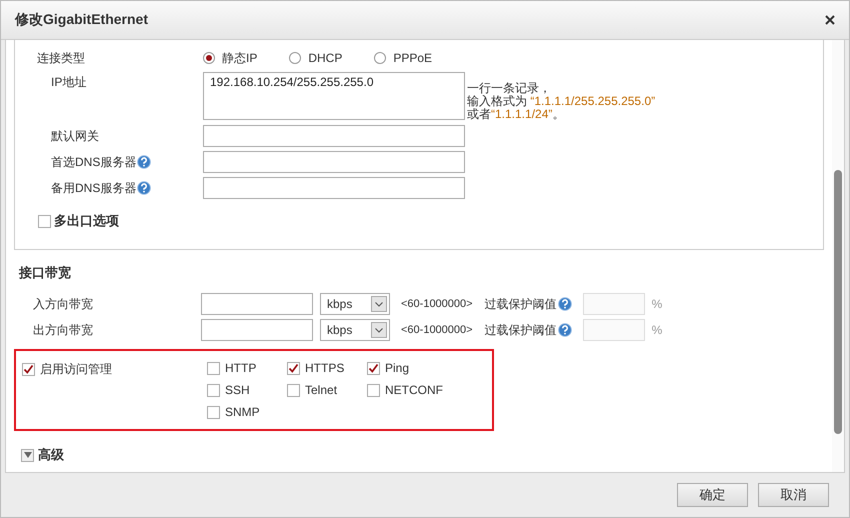  What do you see at coordinates (51, 455) in the screenshot?
I see `section-title: 高级` at bounding box center [51, 455].